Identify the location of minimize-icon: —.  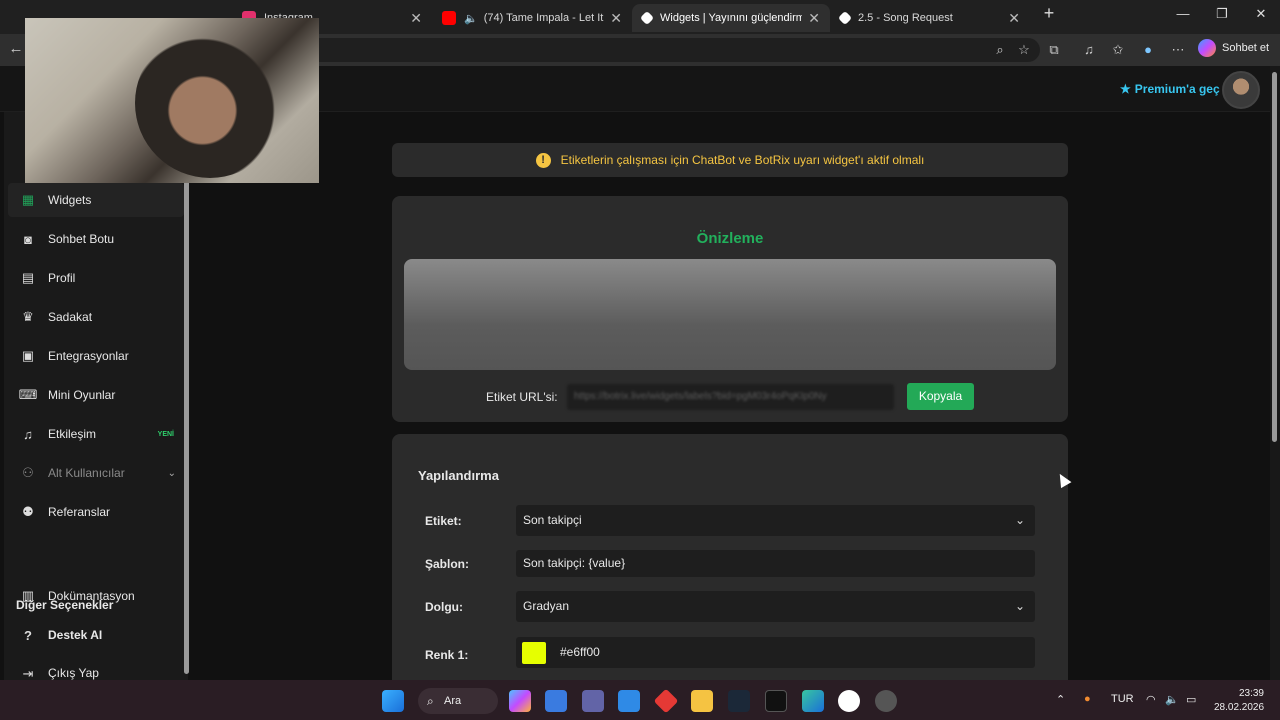
(1183, 13).